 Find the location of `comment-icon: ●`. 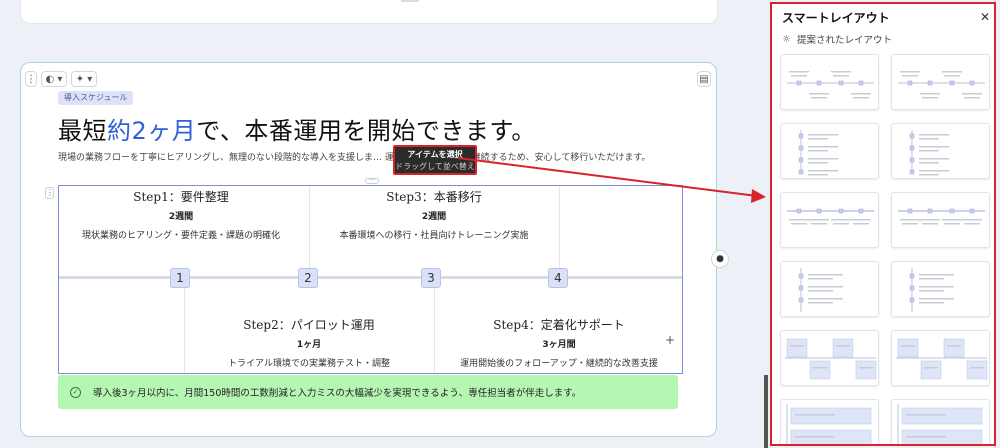

comment-icon: ● is located at coordinates (720, 259).